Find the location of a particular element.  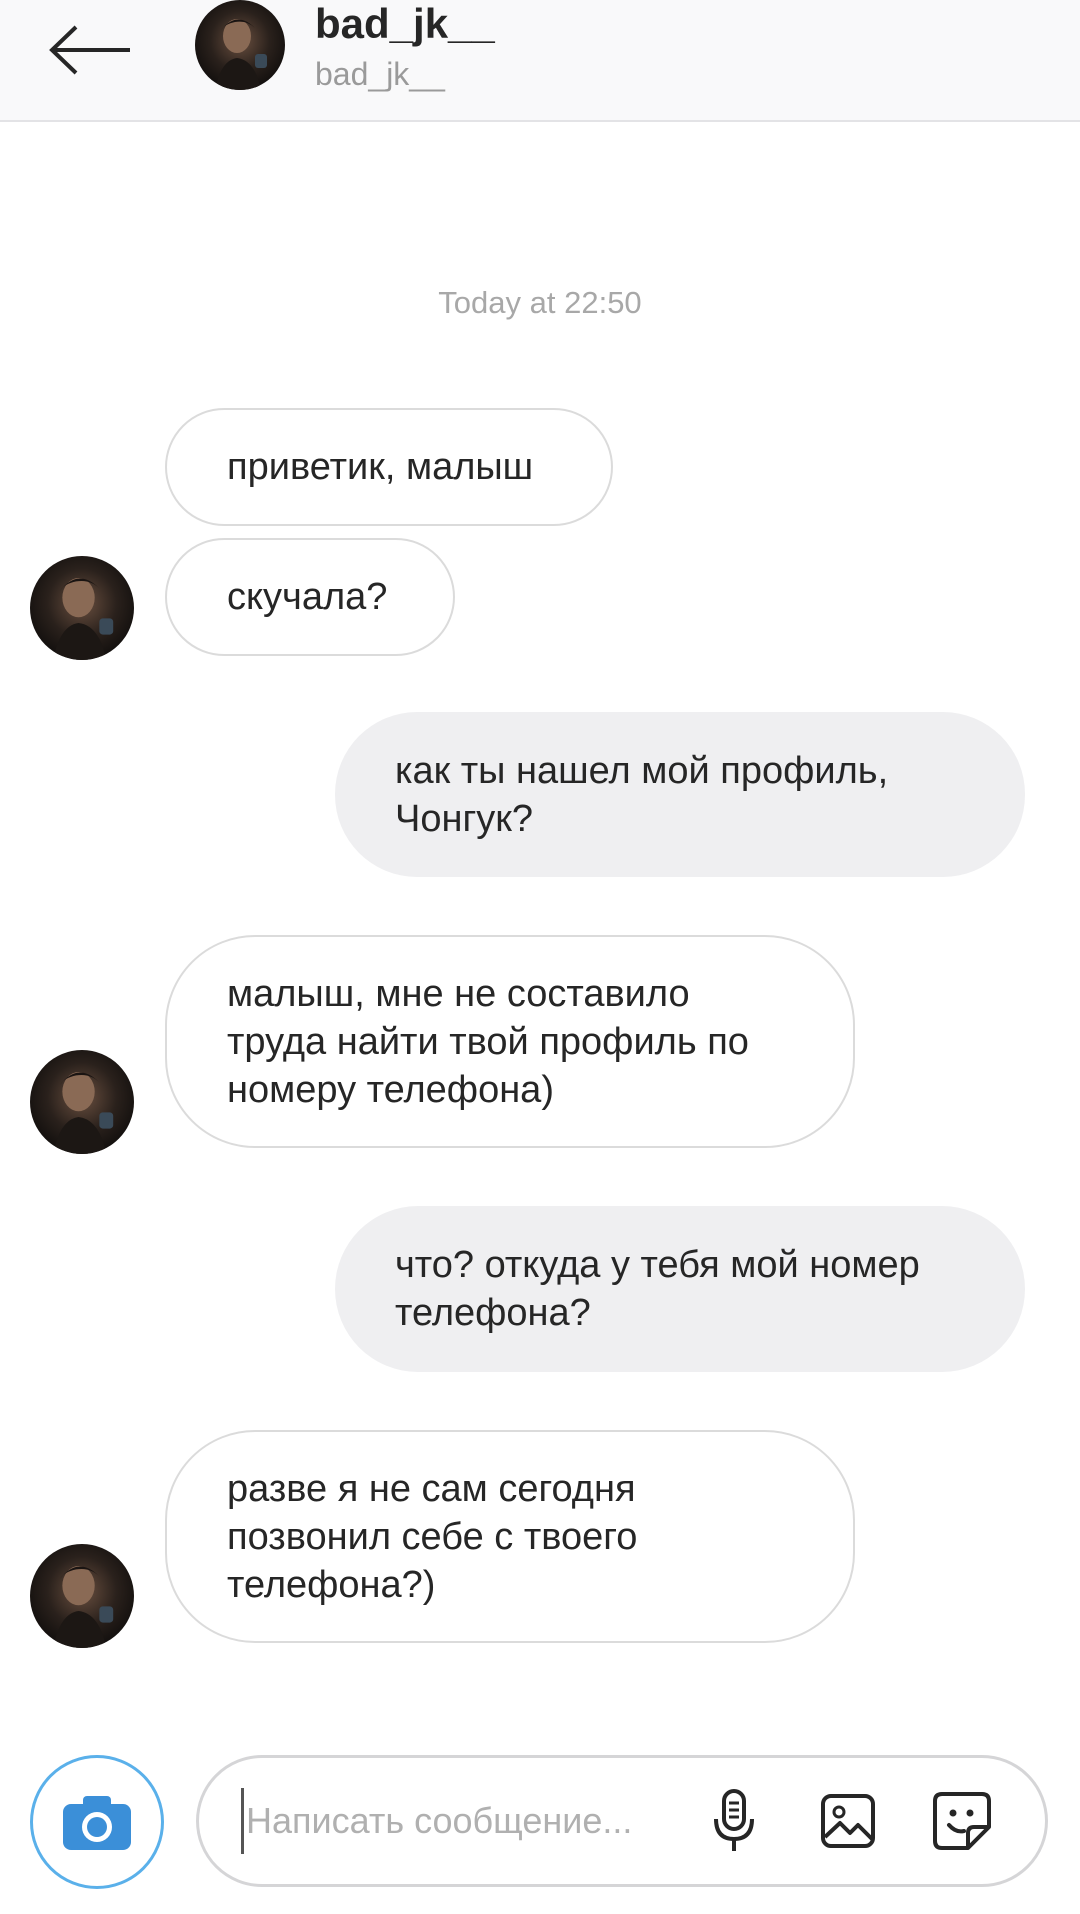

gallery-button is located at coordinates (848, 1821).